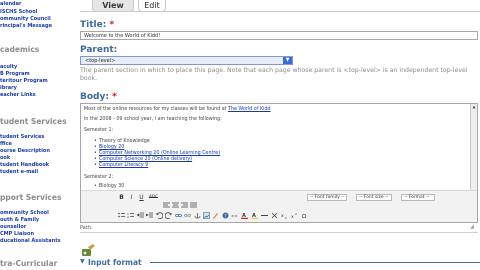 The height and width of the screenshot is (270, 480). I want to click on list-item: Theory of Knowledge, so click(122, 141).